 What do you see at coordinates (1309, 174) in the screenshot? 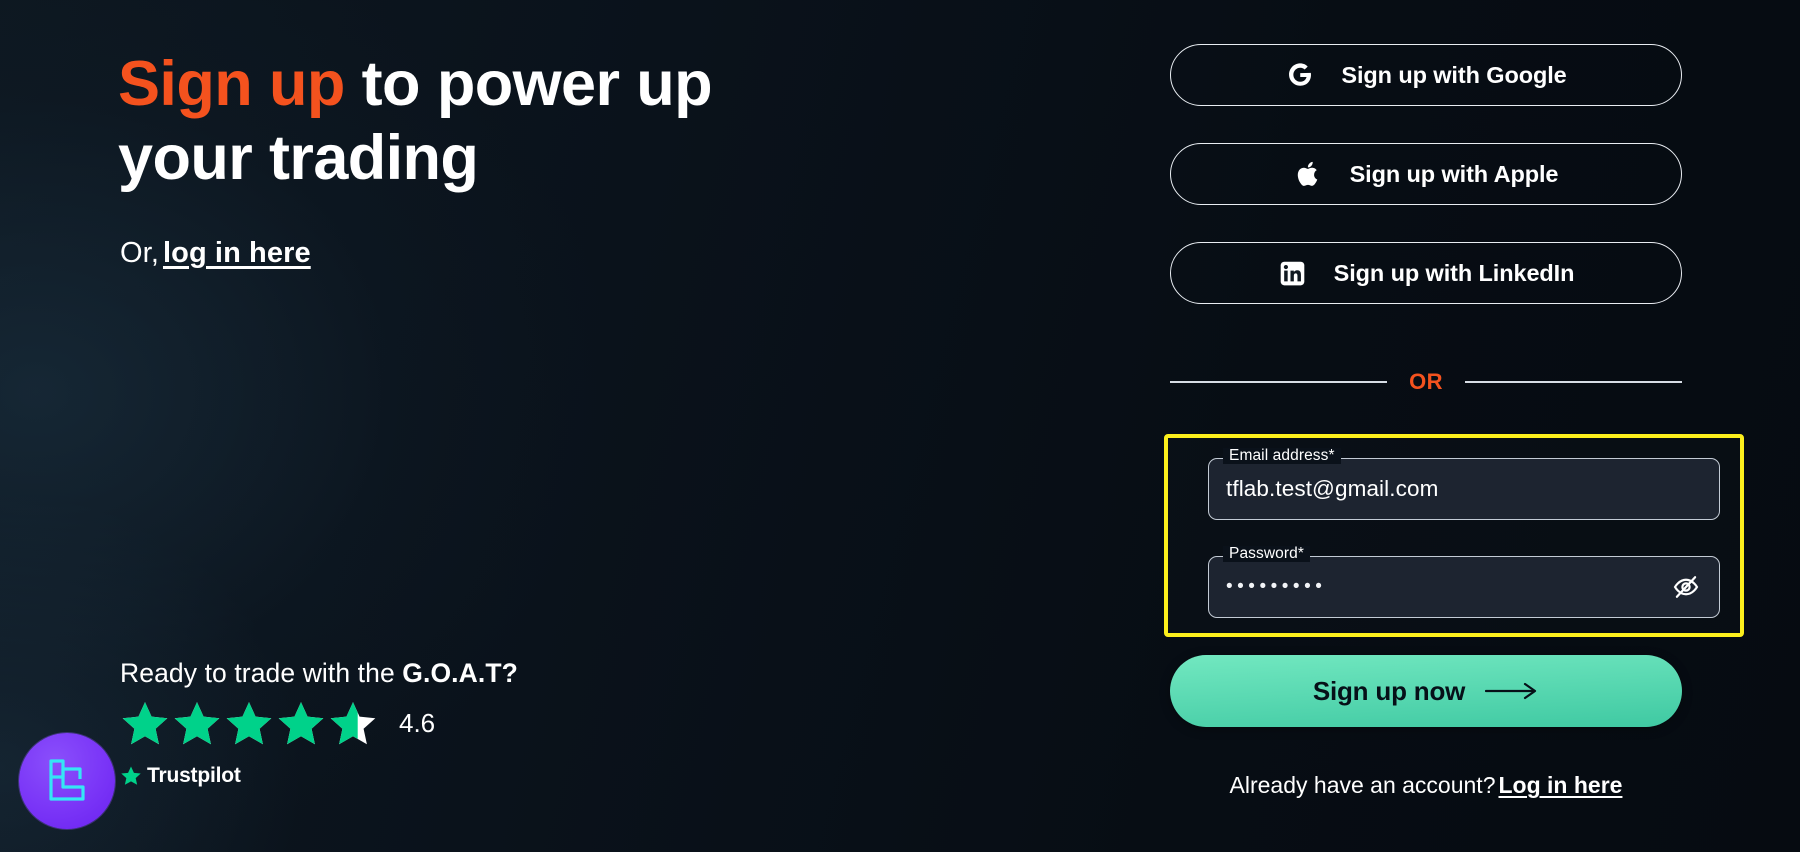
I see `apple-icon` at bounding box center [1309, 174].